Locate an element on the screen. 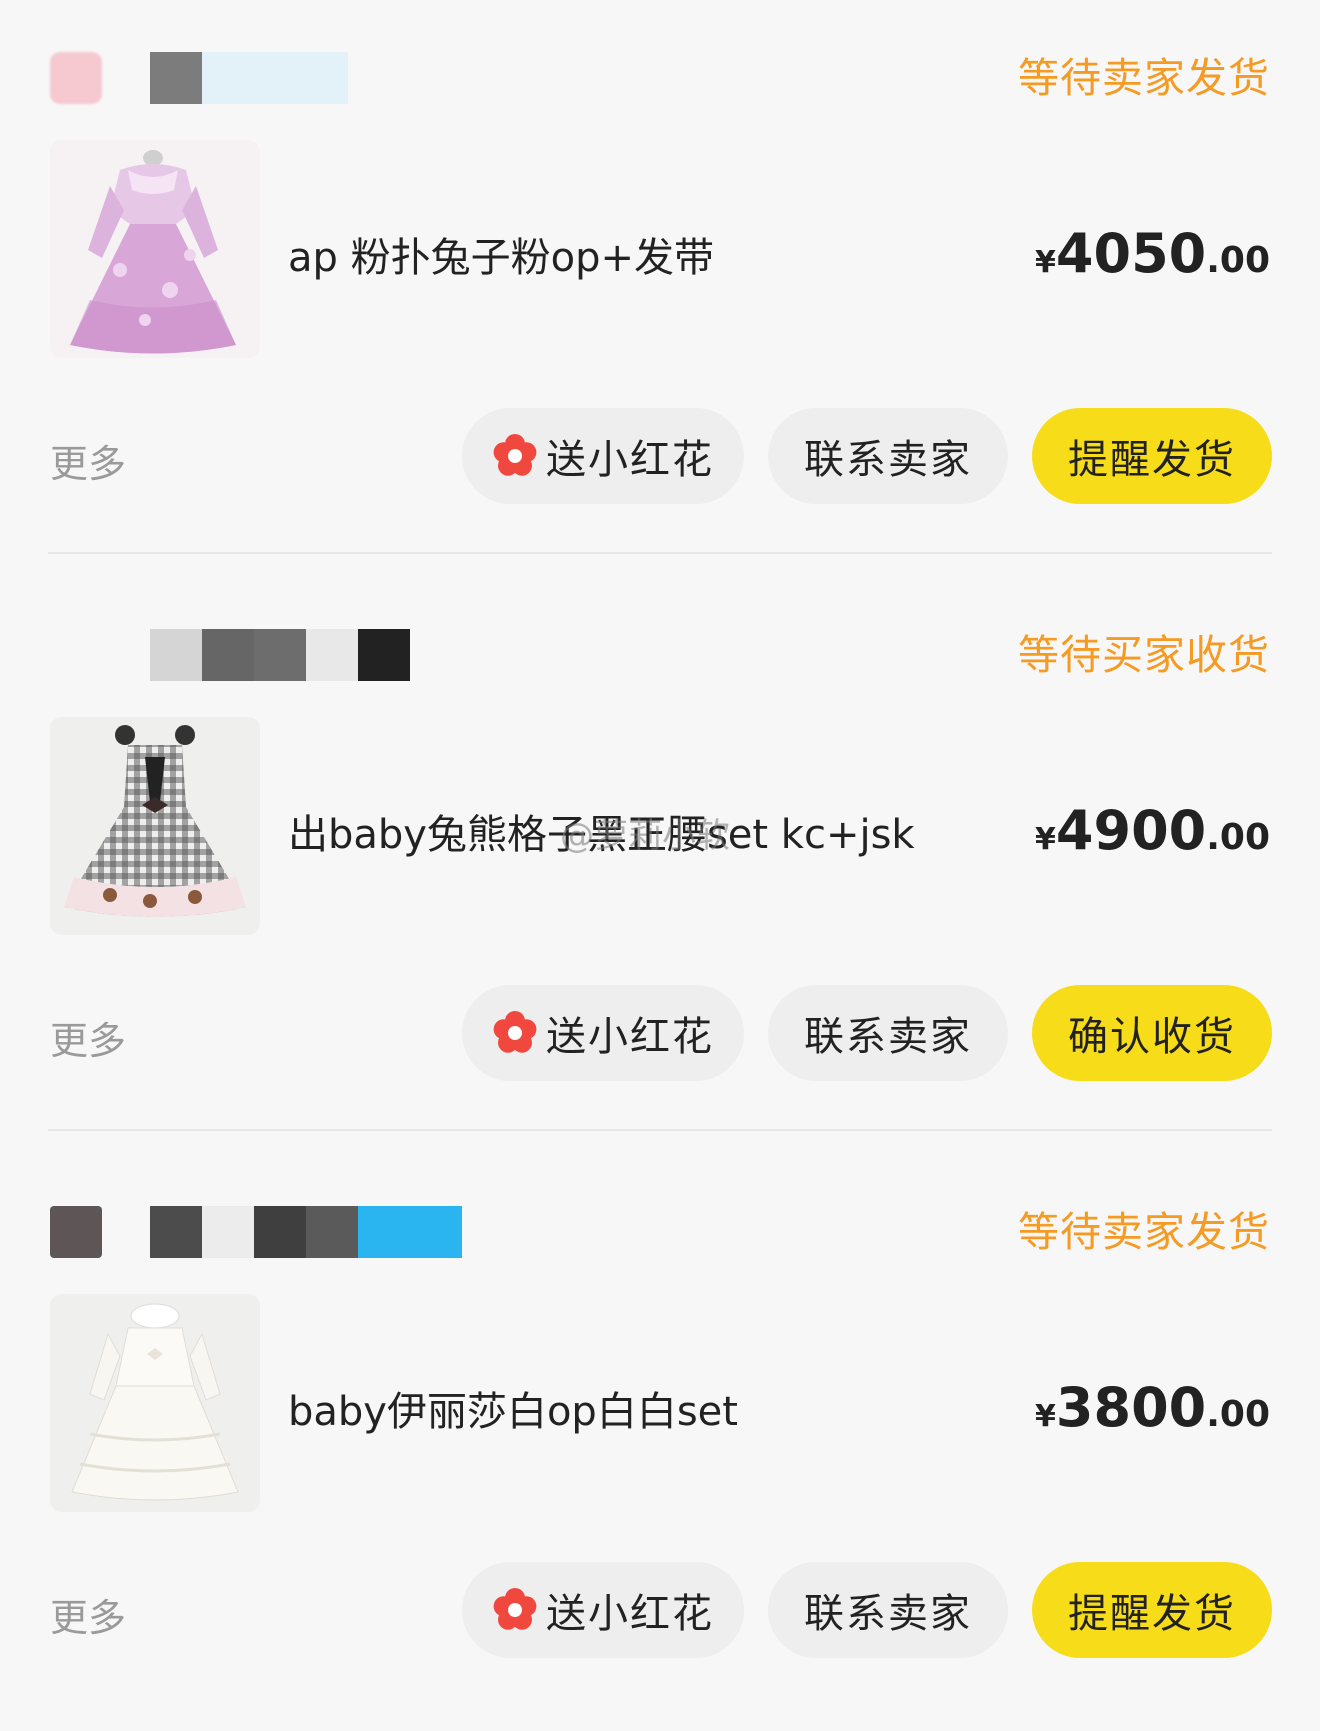 This screenshot has width=1320, height=1731. product-price: ¥4900.00 is located at coordinates (1152, 830).